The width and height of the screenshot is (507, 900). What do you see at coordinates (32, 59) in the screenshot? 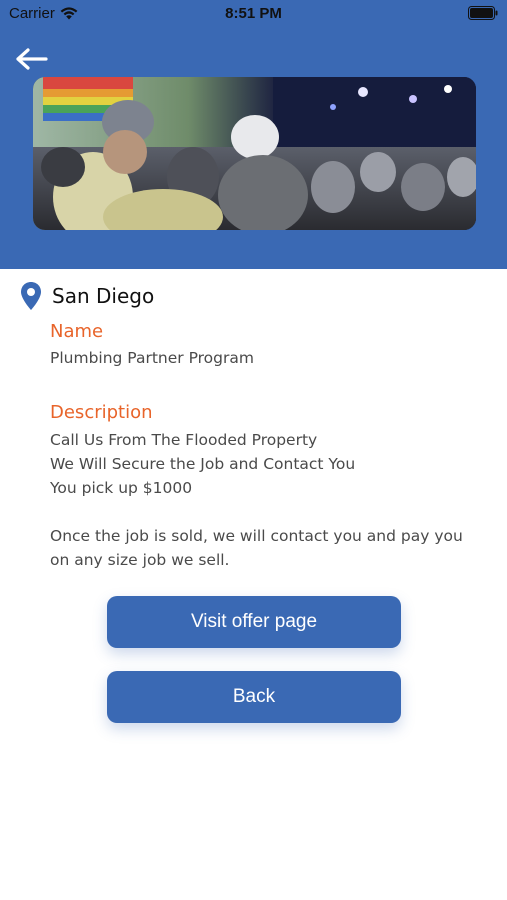
I see `back-arrow-icon` at bounding box center [32, 59].